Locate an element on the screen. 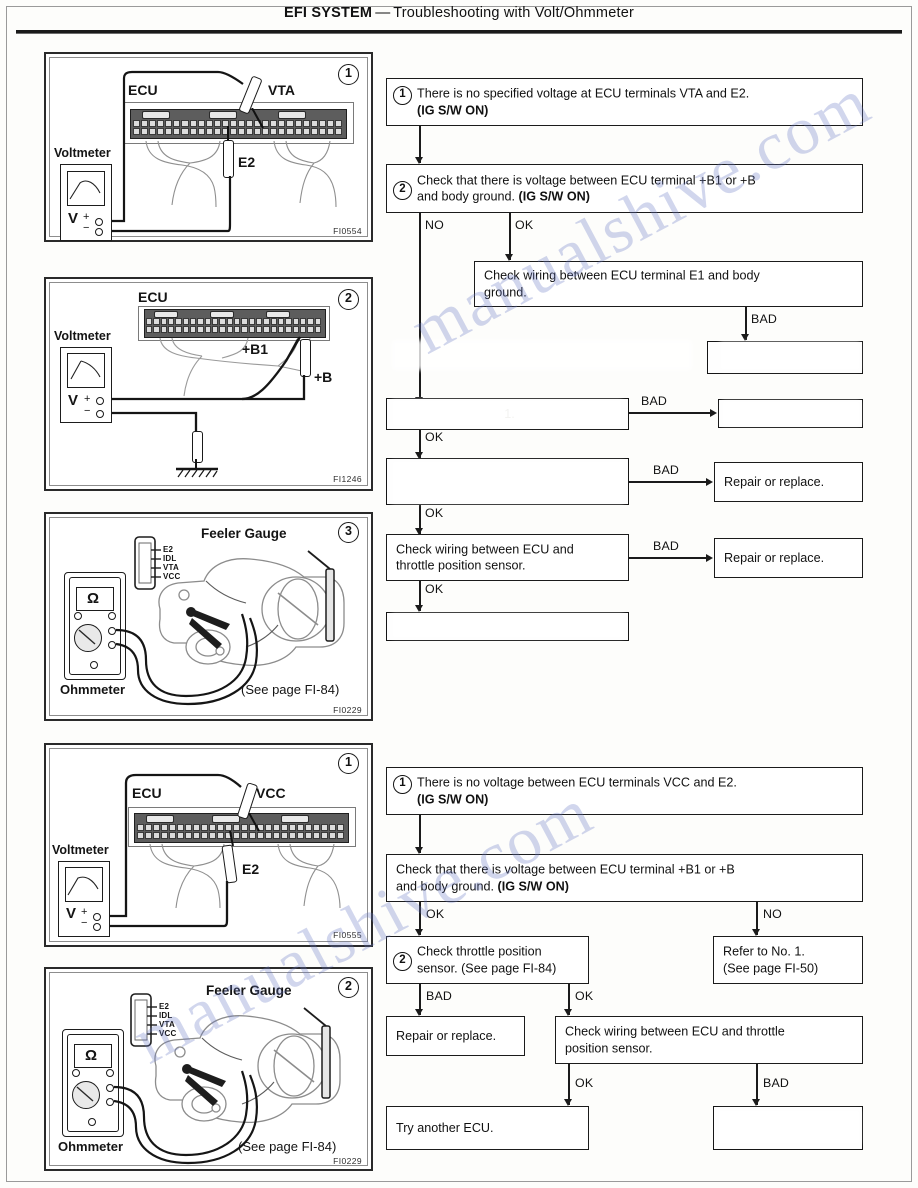 Image resolution: width=918 pixels, height=1188 pixels. flowchart2-box-bad-final is located at coordinates (788, 1128).